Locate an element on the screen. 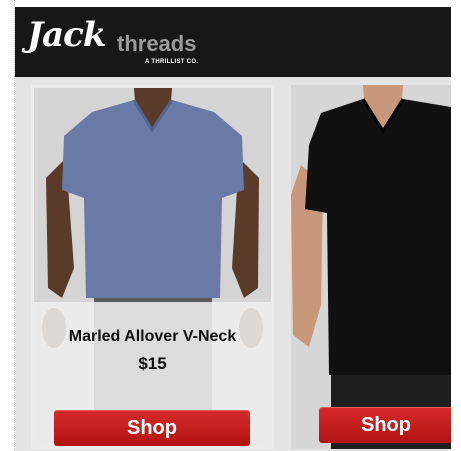  ad-header: Jack threads A THRILLIST CO. is located at coordinates (233, 42).